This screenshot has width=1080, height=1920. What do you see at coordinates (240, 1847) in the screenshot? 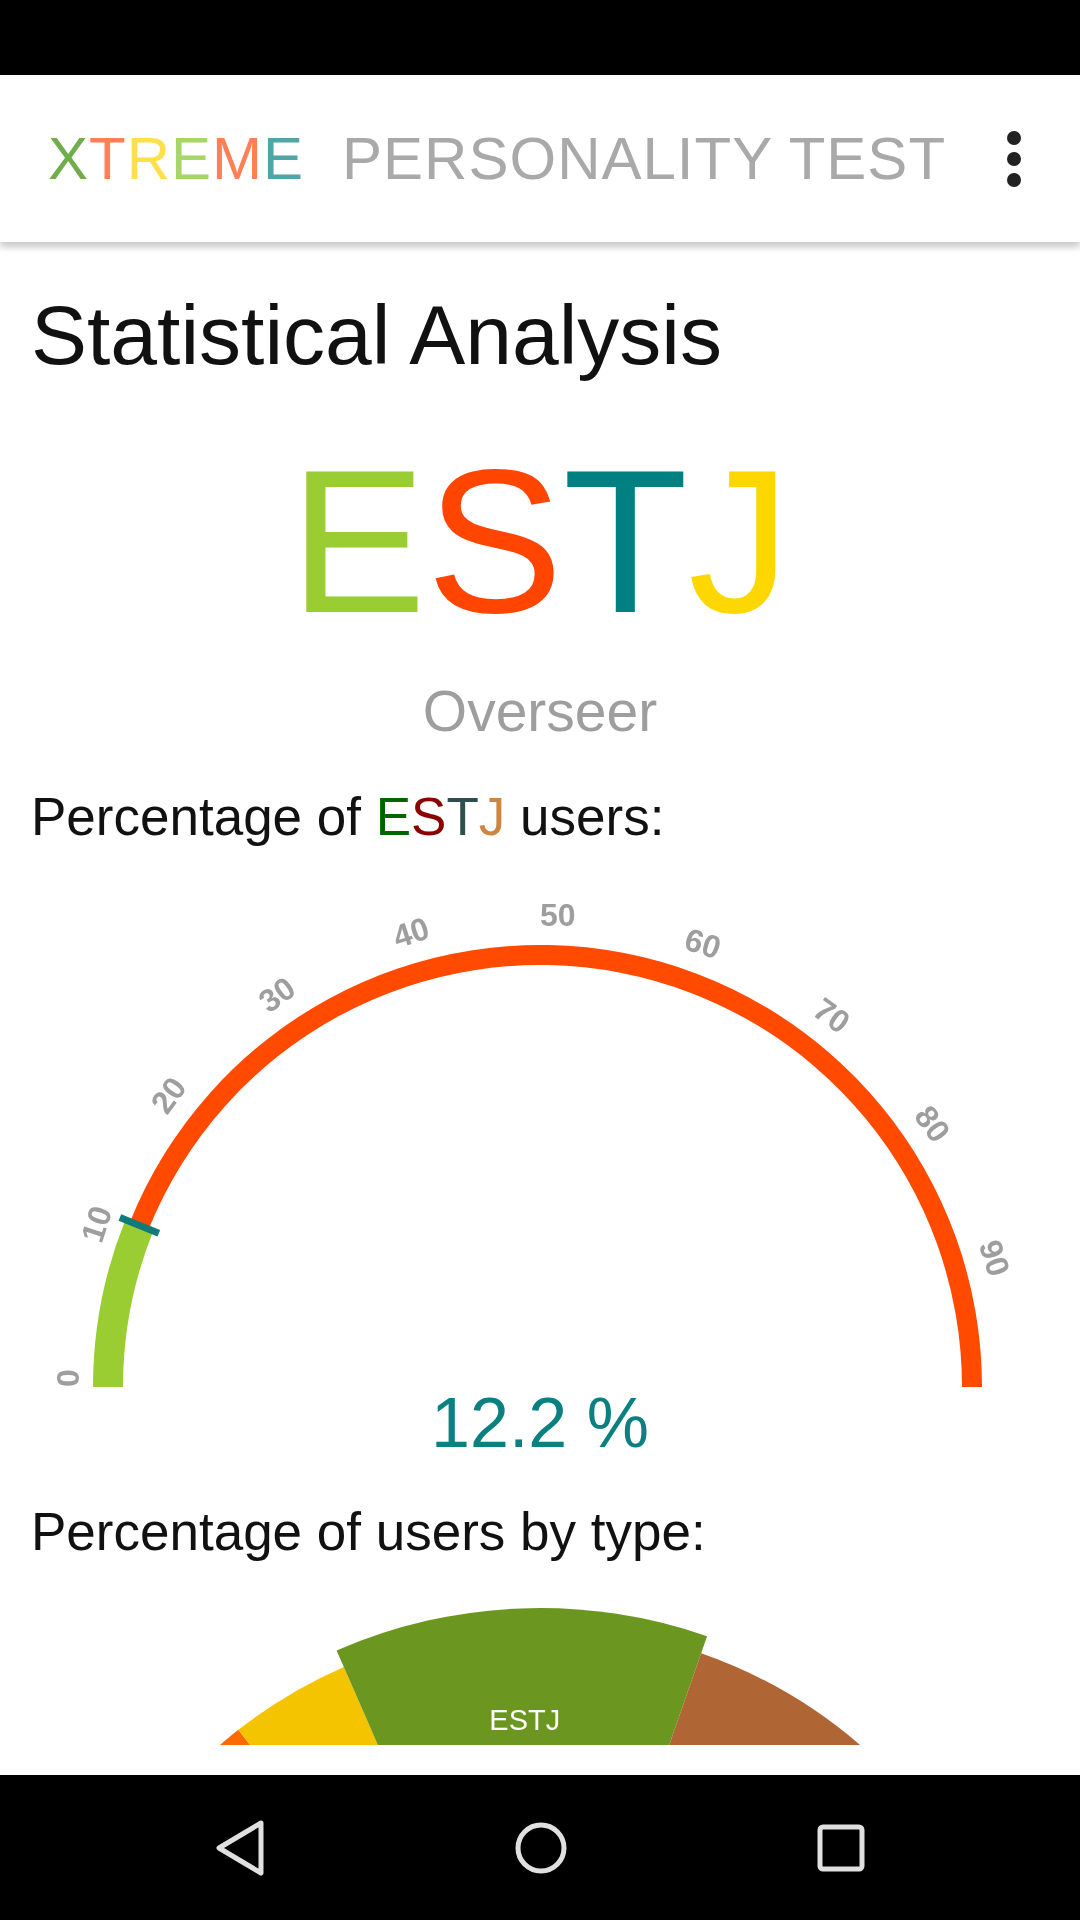
I see `back-icon` at bounding box center [240, 1847].